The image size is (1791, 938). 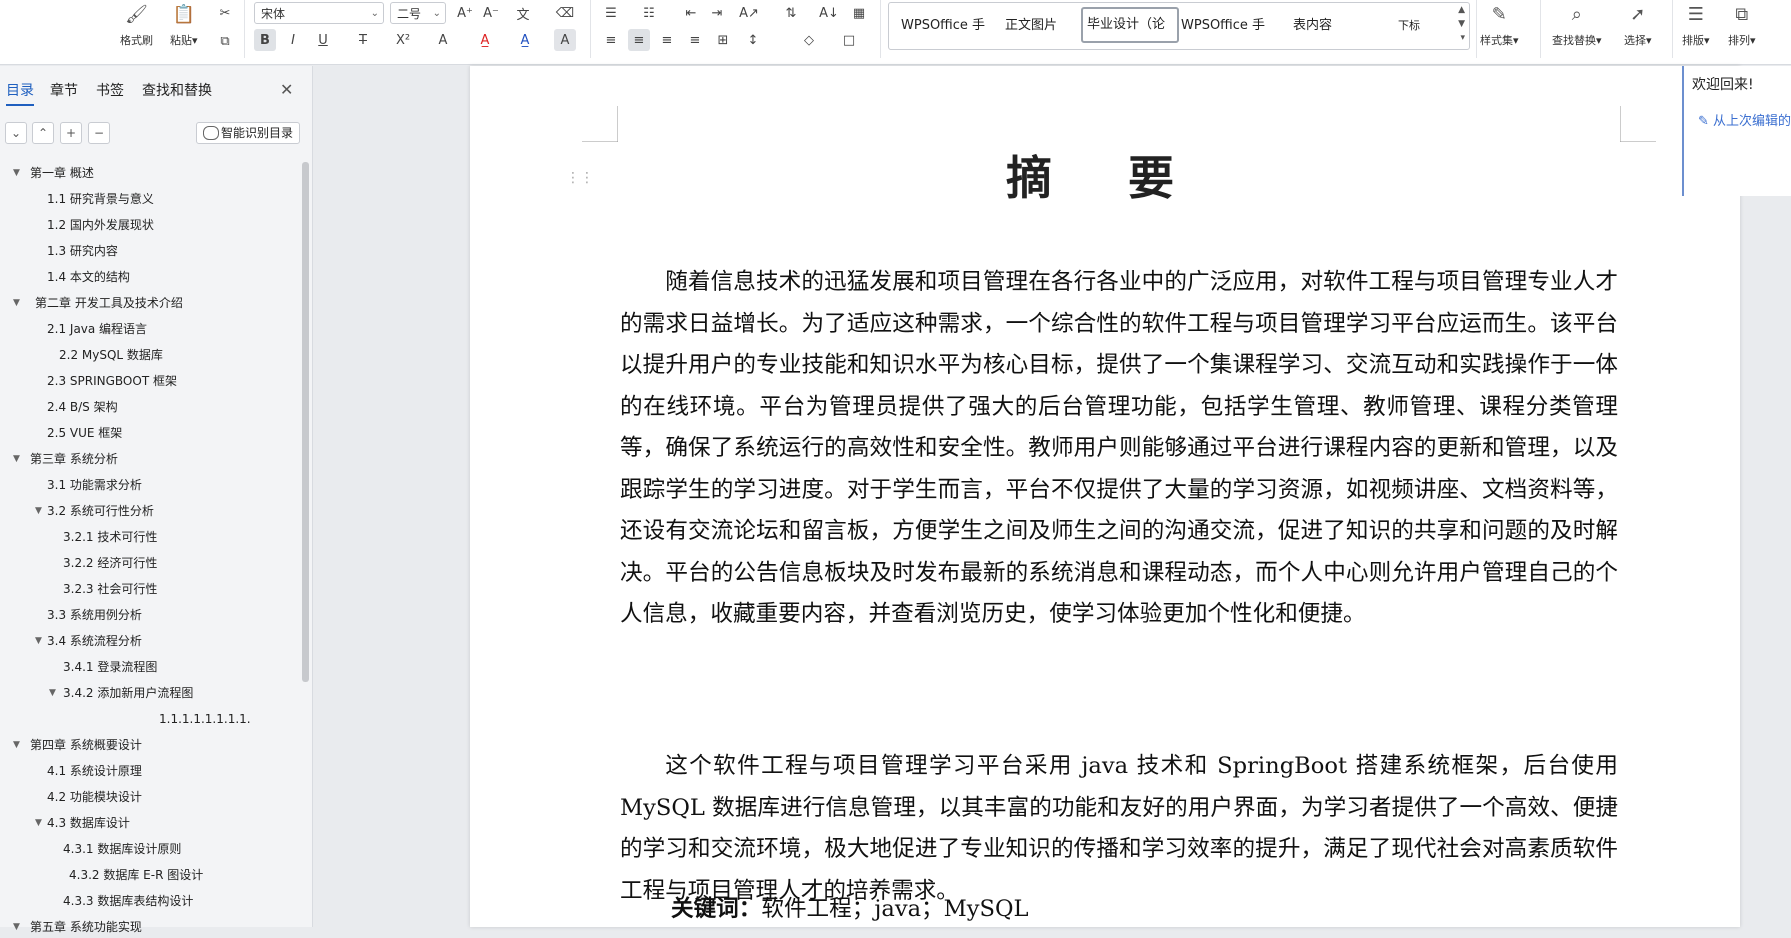 I want to click on toc-item: 2.2 MySQL 数据库, so click(x=111, y=355).